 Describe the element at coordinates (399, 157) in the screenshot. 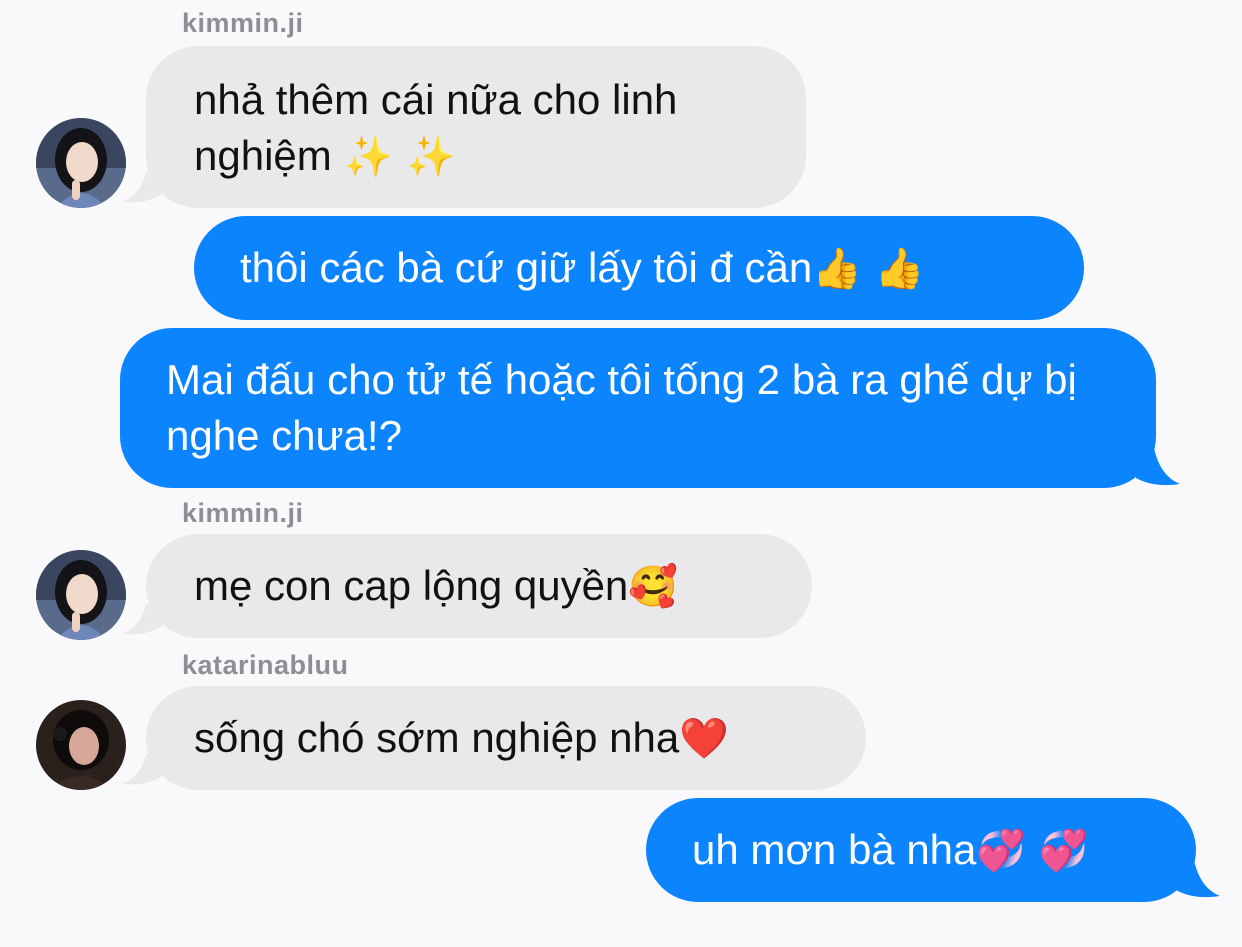

I see `sparkles-emoji-icon: ✨ ✨` at that location.